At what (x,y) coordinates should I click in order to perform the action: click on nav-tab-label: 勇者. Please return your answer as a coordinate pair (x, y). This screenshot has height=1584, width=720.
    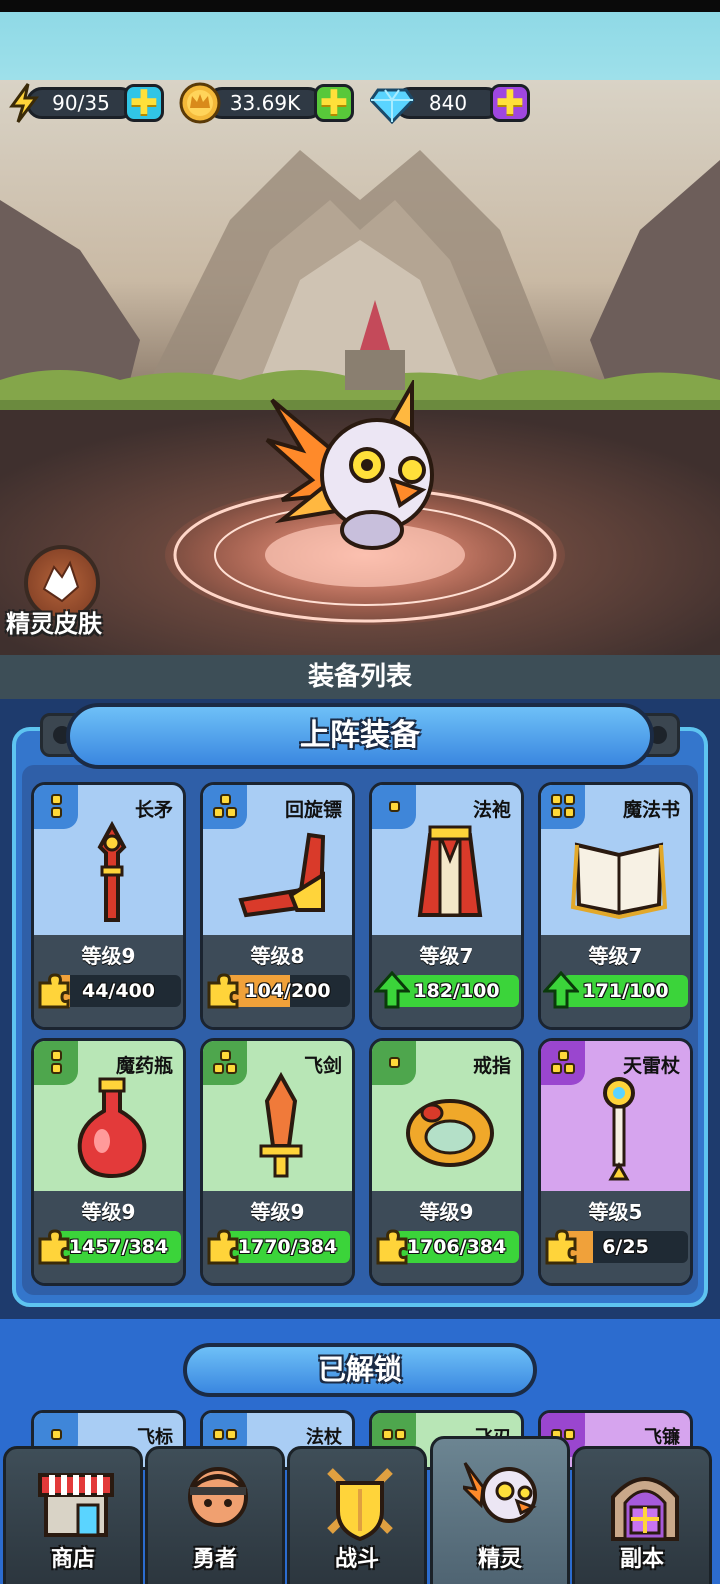
    Looking at the image, I should click on (214, 1559).